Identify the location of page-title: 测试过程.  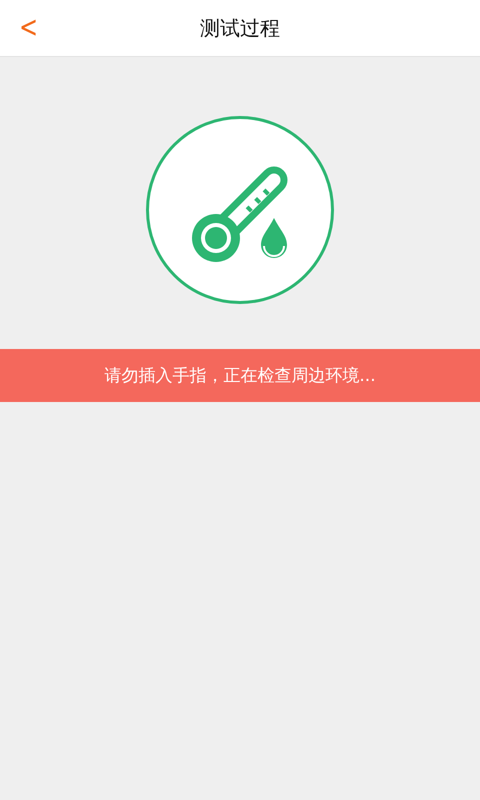
(240, 28).